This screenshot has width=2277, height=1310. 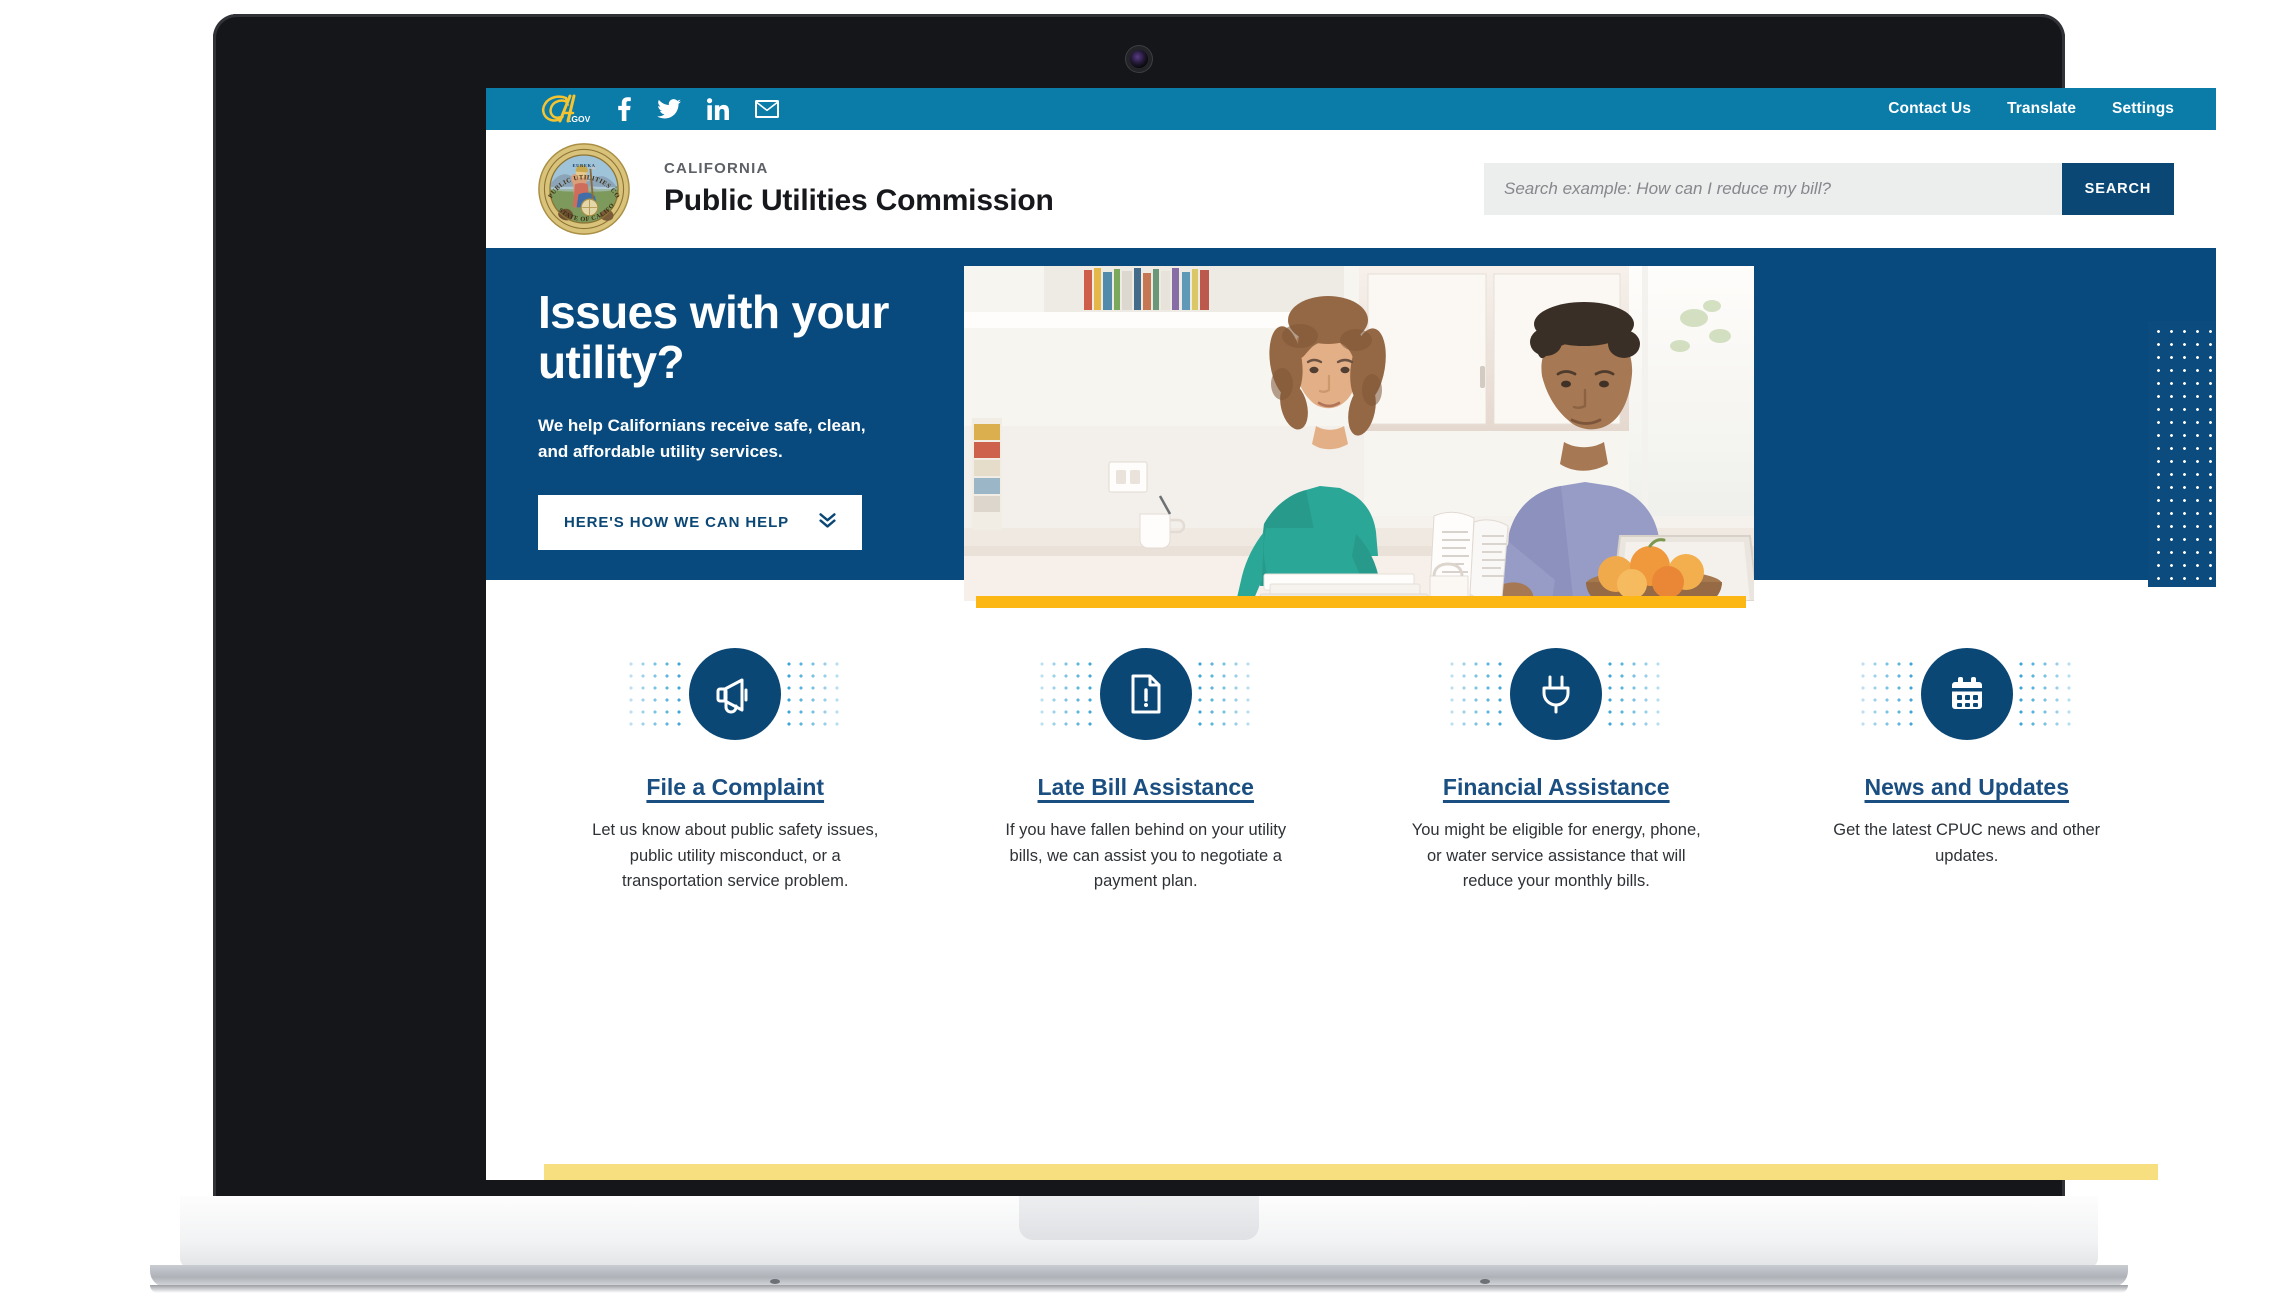 What do you see at coordinates (716, 168) in the screenshot?
I see `brand-eyebrow: CALIFORNIA` at bounding box center [716, 168].